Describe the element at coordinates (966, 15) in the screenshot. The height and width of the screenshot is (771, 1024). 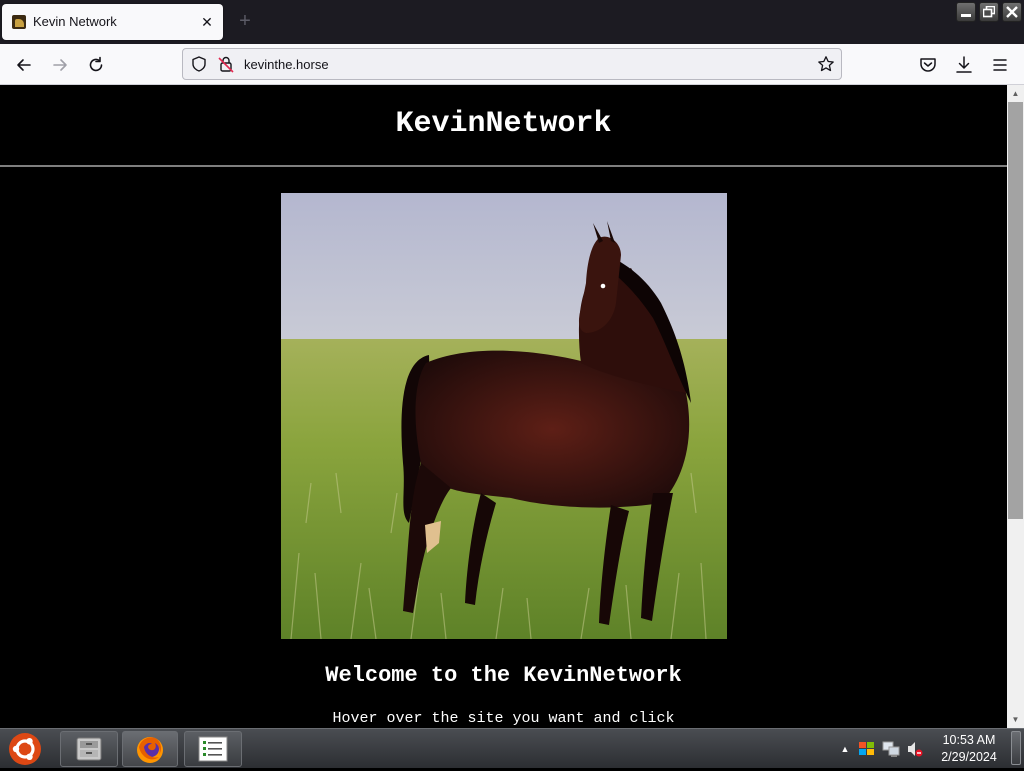
I see `minimize-icon` at that location.